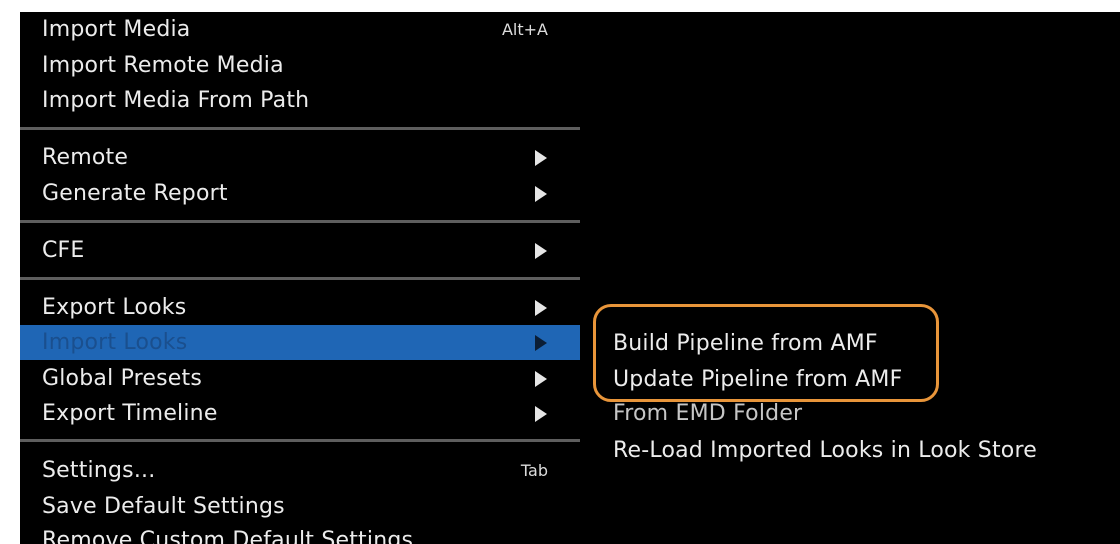  Describe the element at coordinates (163, 506) in the screenshot. I see `menu-item-label: Save Default Settings` at that location.